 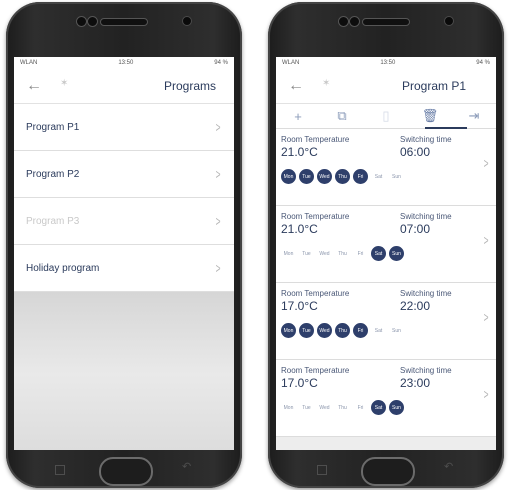 What do you see at coordinates (433, 86) in the screenshot?
I see `page-title: Program P1` at bounding box center [433, 86].